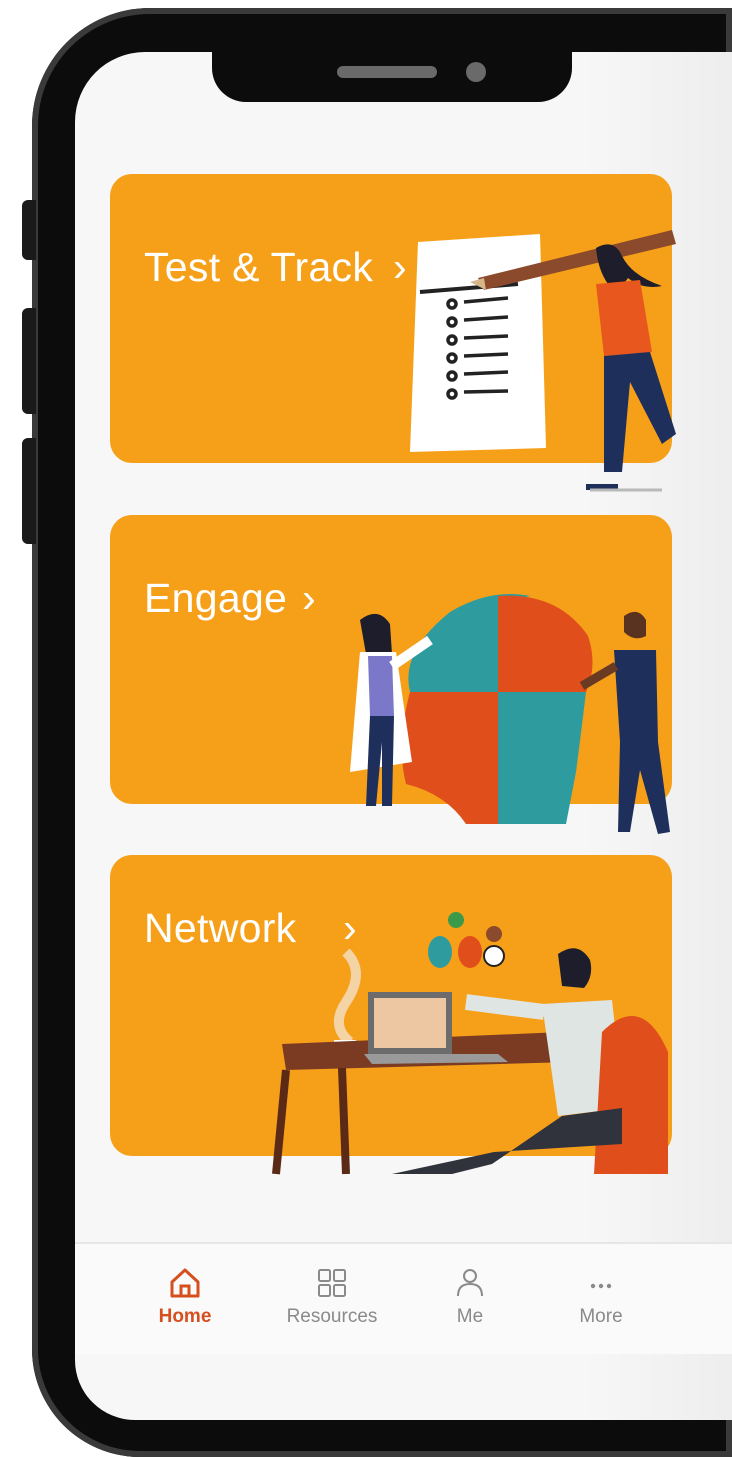  I want to click on tab-label: Resources, so click(332, 1316).